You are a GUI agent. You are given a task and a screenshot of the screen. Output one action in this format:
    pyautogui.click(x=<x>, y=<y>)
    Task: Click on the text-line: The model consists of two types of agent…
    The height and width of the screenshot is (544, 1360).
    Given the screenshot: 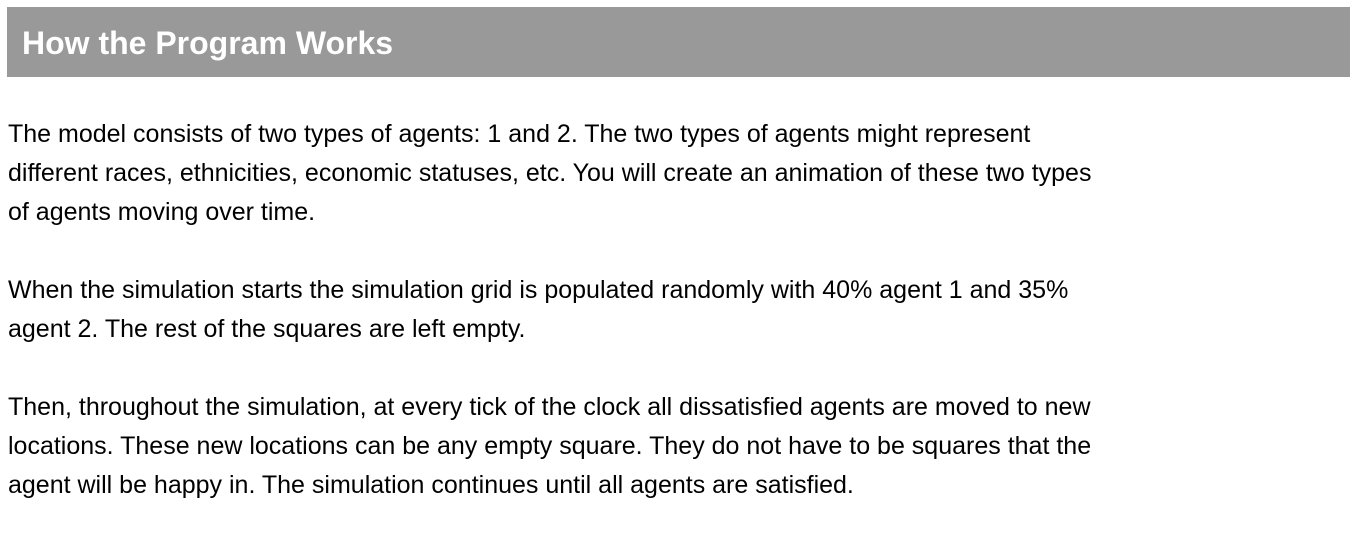 What is the action you would take?
    pyautogui.click(x=519, y=134)
    